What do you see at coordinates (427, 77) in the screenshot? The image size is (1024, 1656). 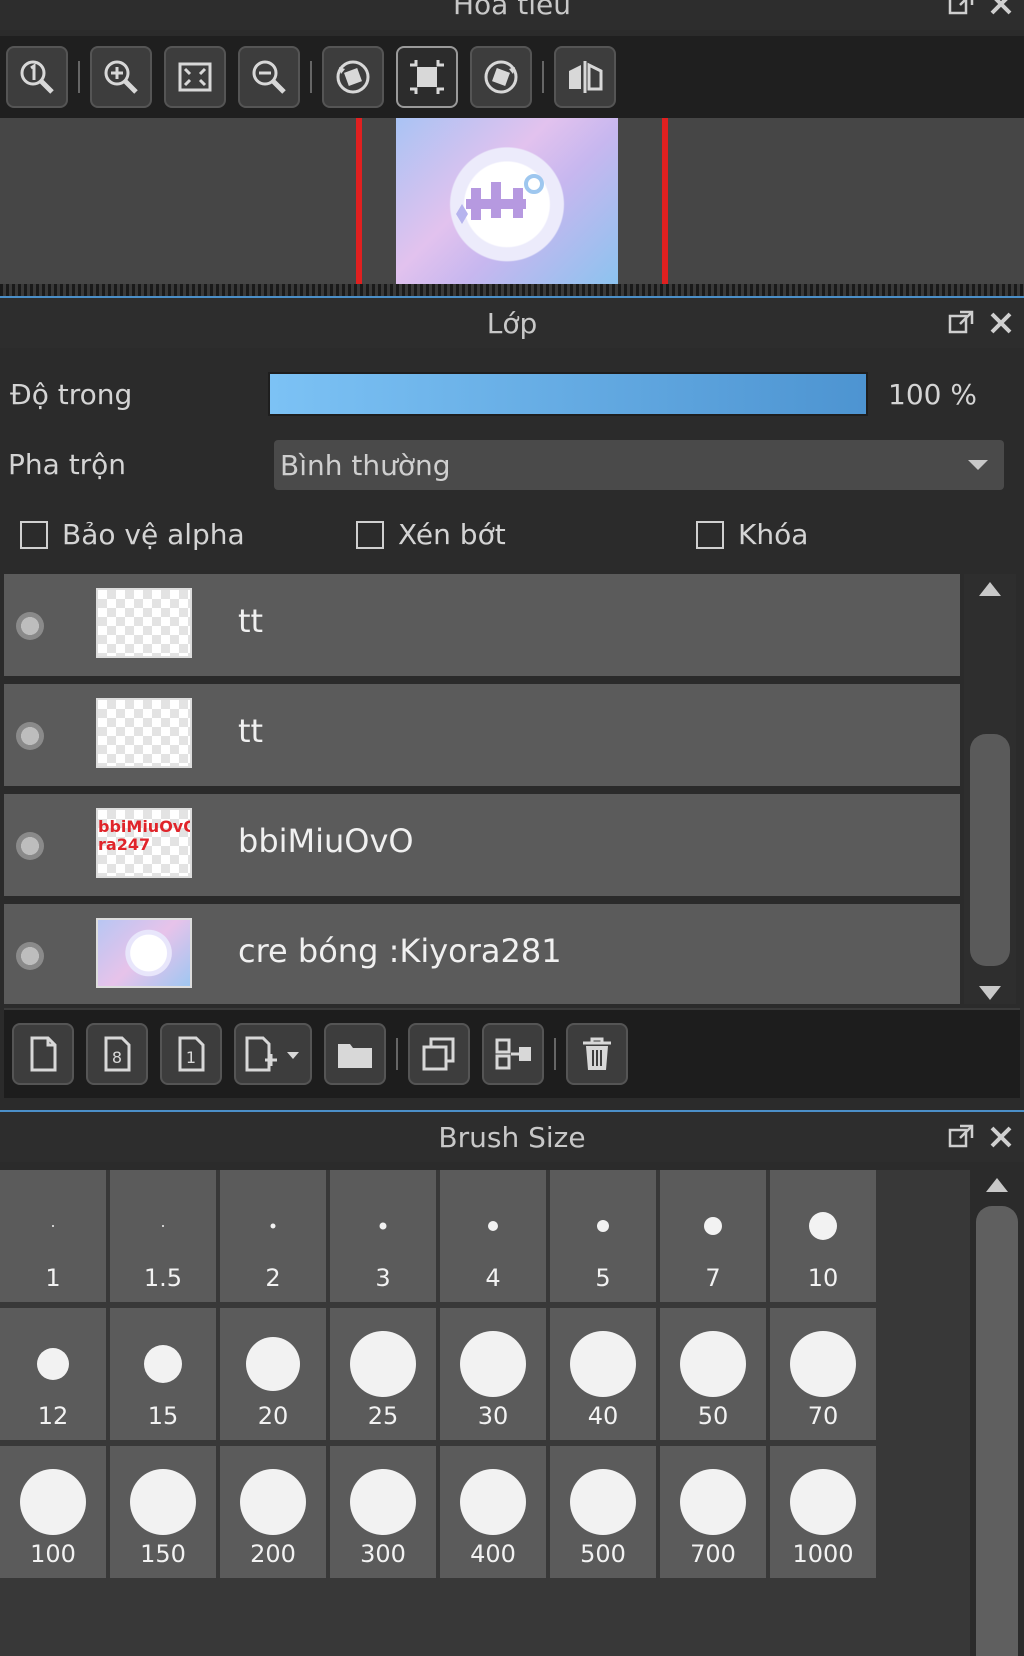 I see `fit-frame-button` at bounding box center [427, 77].